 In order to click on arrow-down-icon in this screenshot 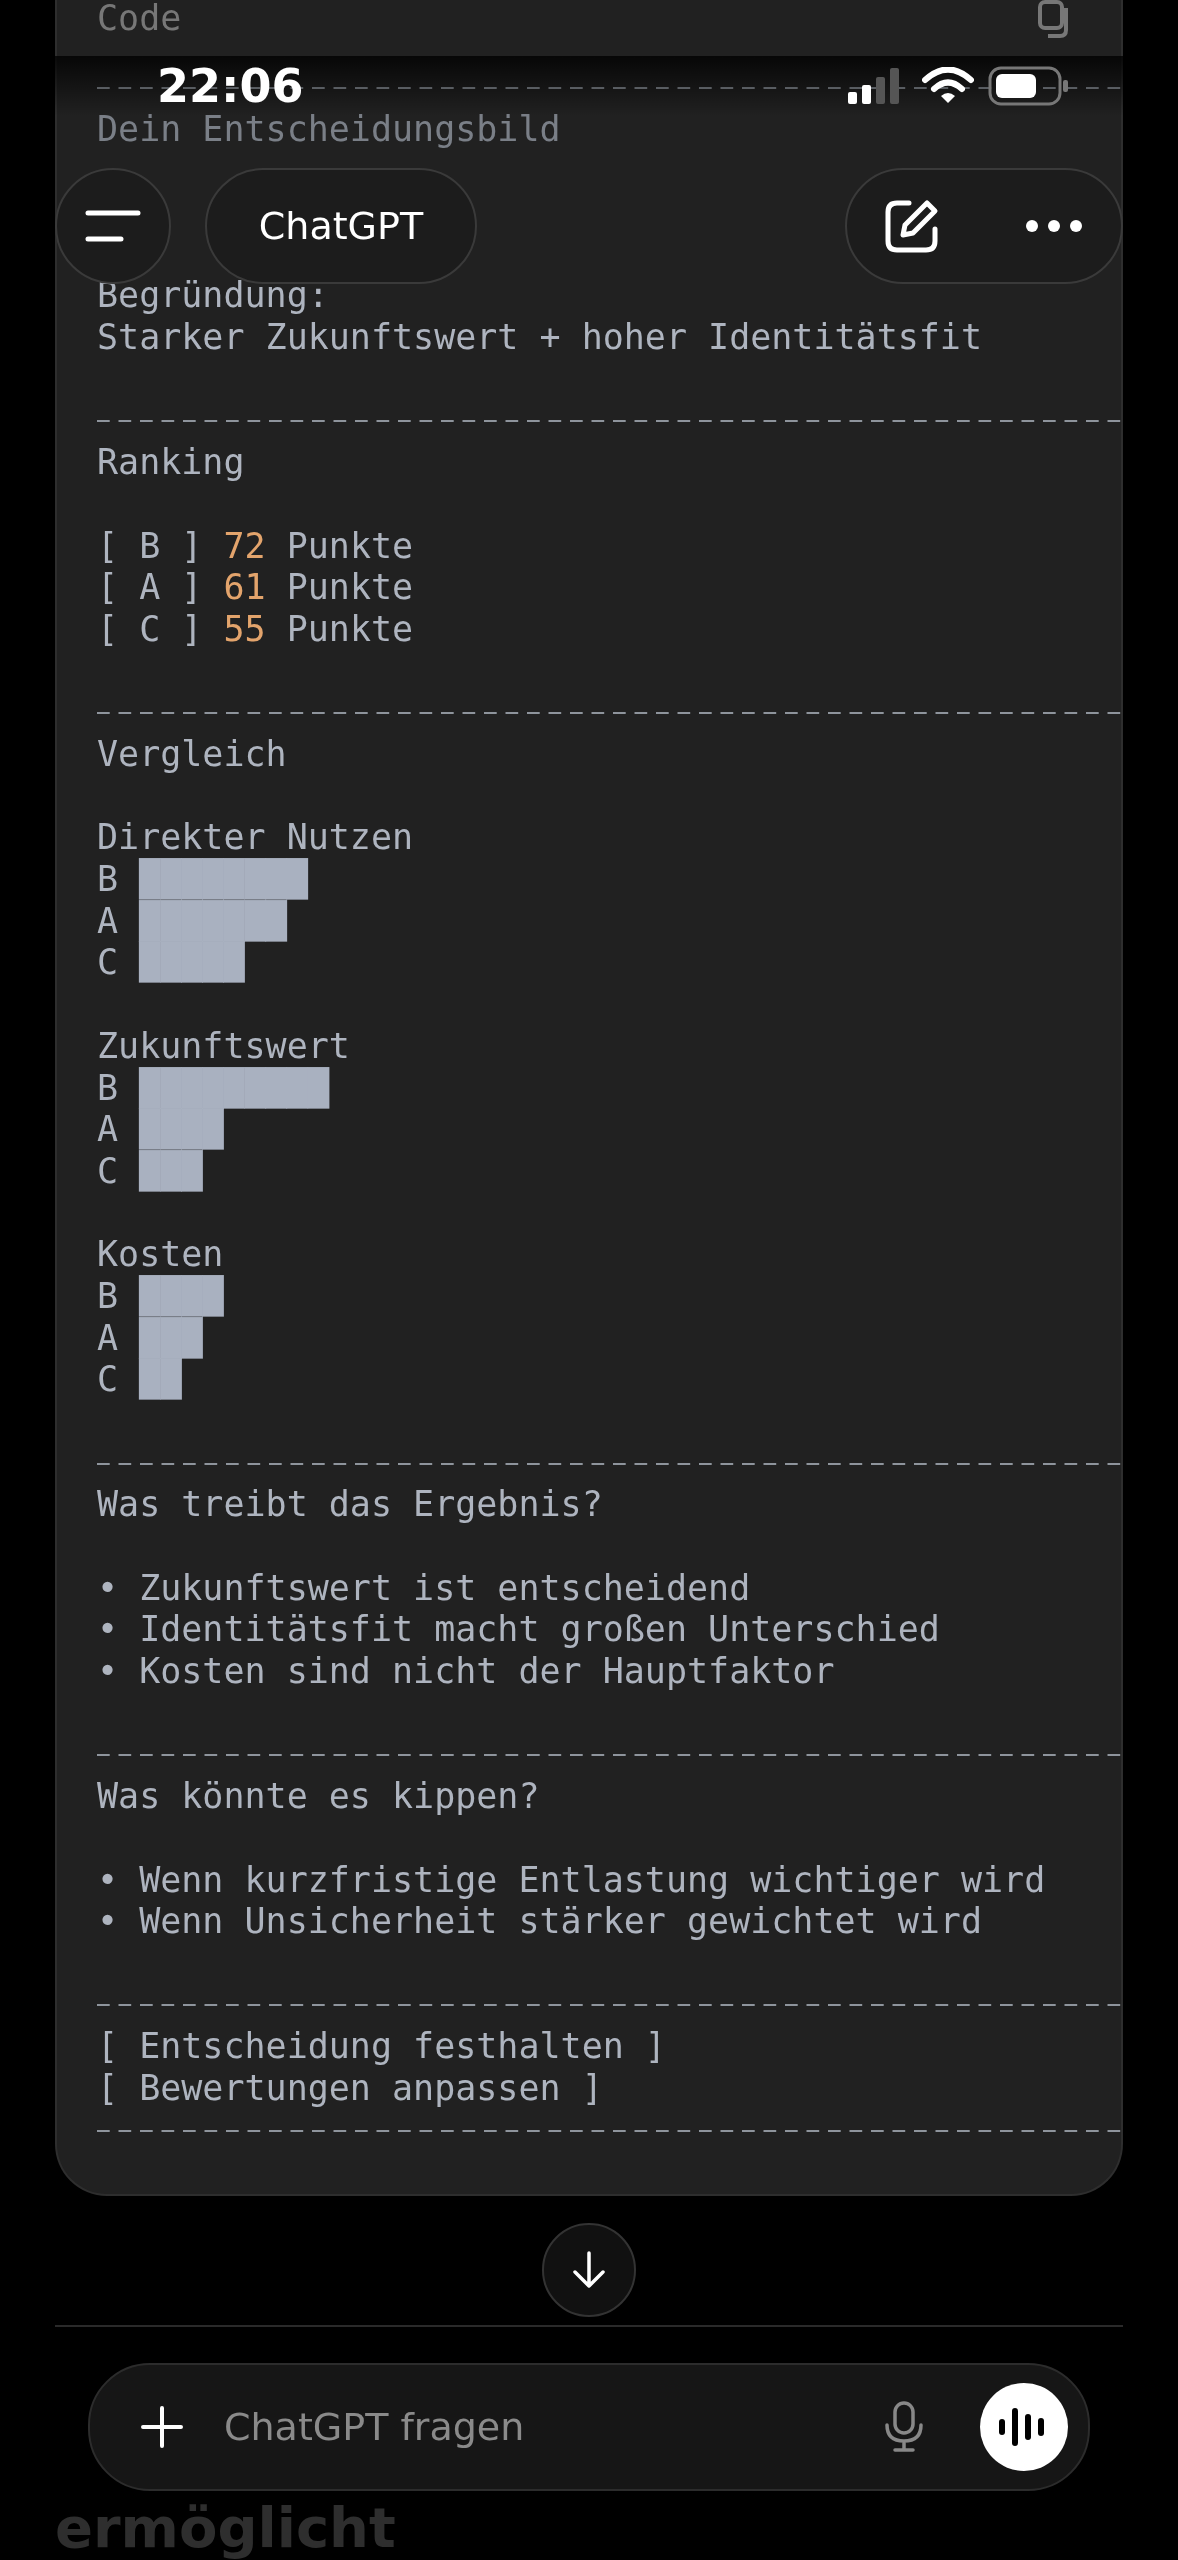, I will do `click(589, 2270)`.